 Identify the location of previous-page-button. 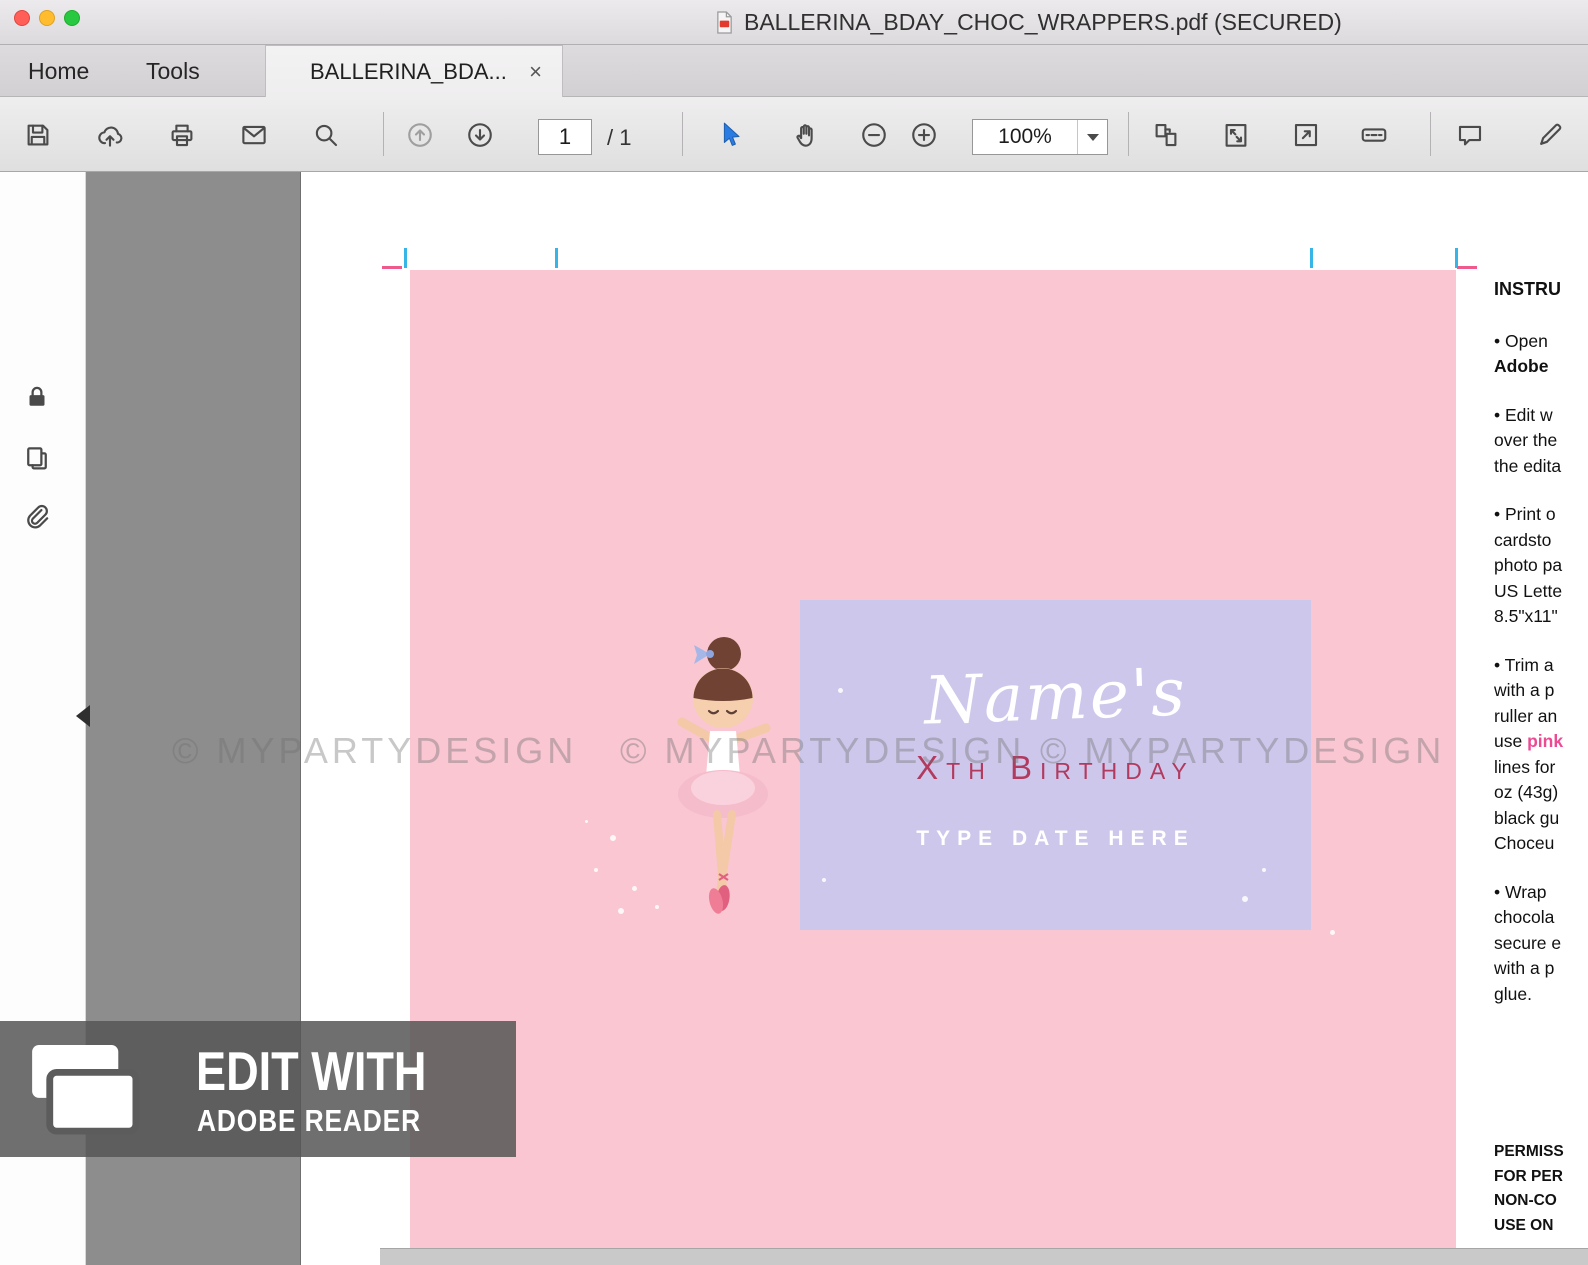
(420, 135).